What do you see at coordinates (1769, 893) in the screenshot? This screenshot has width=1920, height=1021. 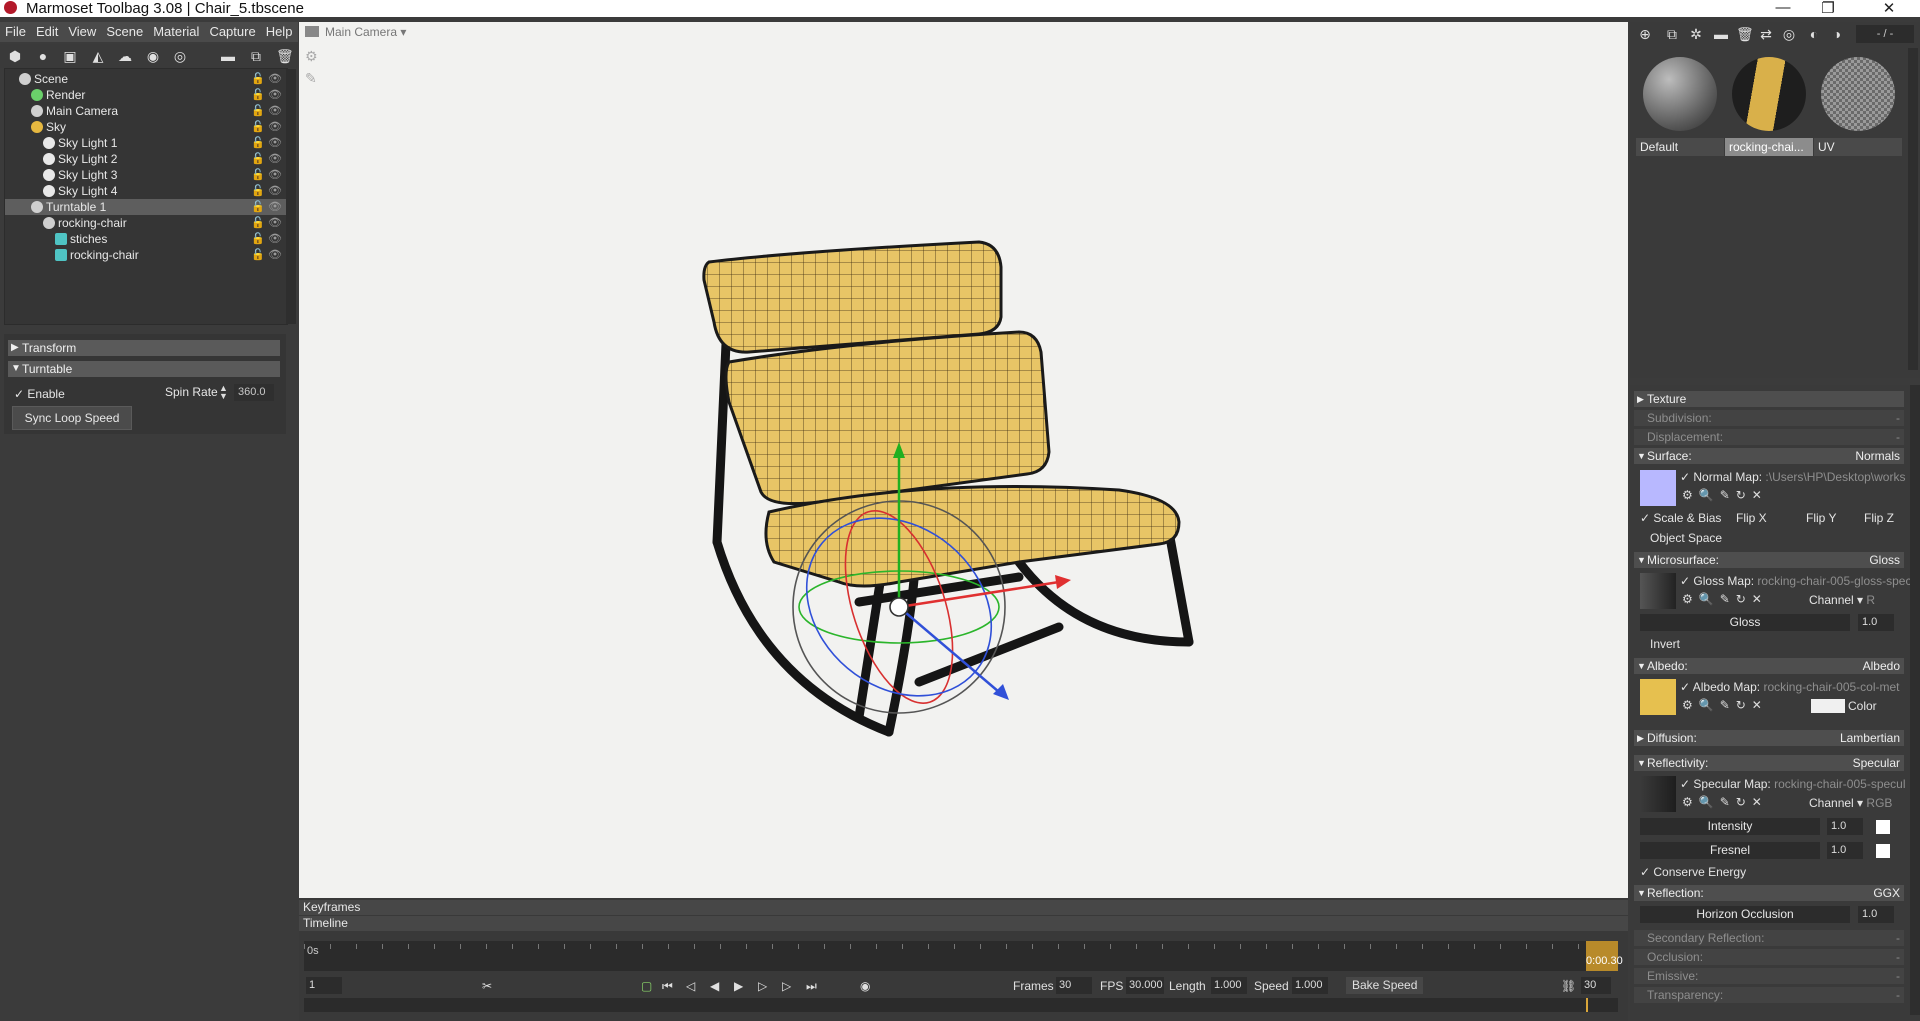 I see `reflection-section: ▼ Reflection: GGX` at bounding box center [1769, 893].